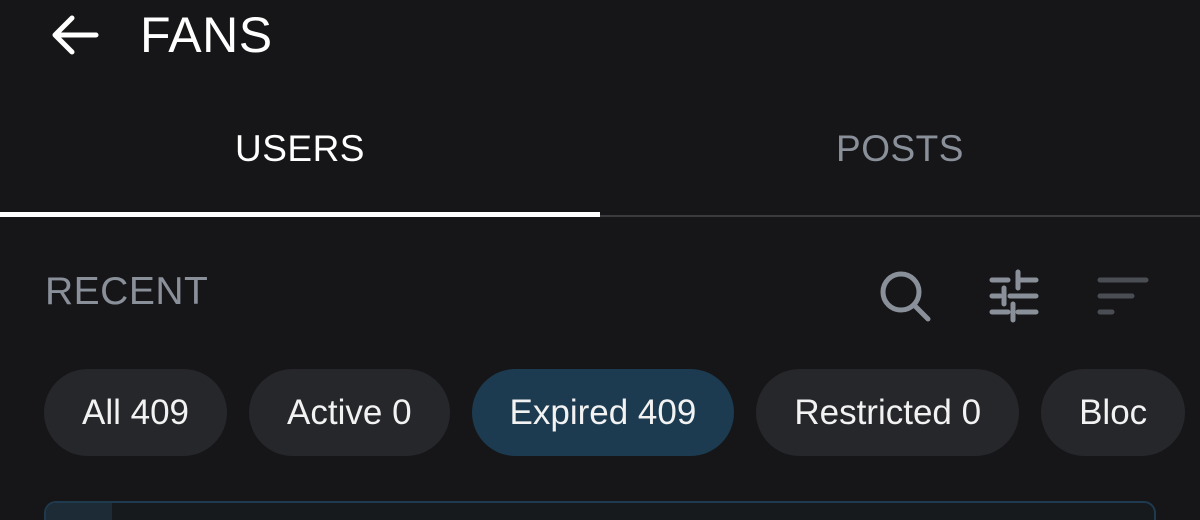 This screenshot has height=520, width=1200. I want to click on tab-posts: POSTS, so click(900, 157).